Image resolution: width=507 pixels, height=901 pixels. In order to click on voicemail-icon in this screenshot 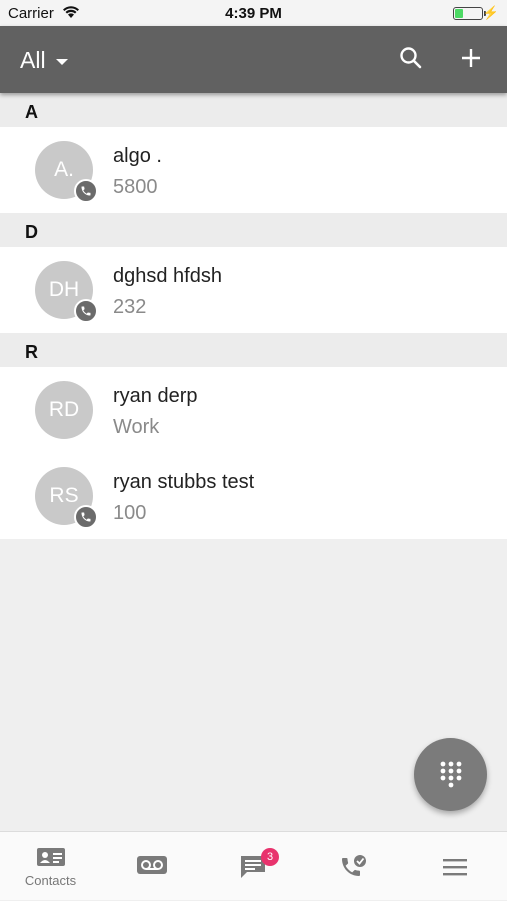, I will do `click(151, 865)`.